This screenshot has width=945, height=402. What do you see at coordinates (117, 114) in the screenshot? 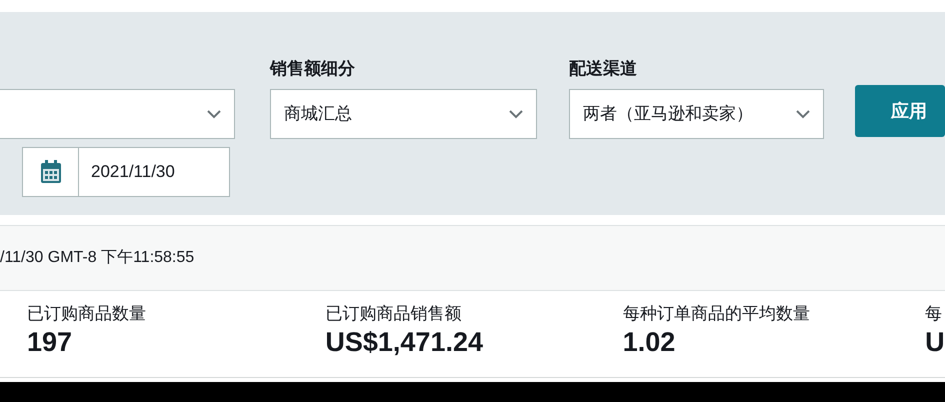
I see `dropdown-select` at bounding box center [117, 114].